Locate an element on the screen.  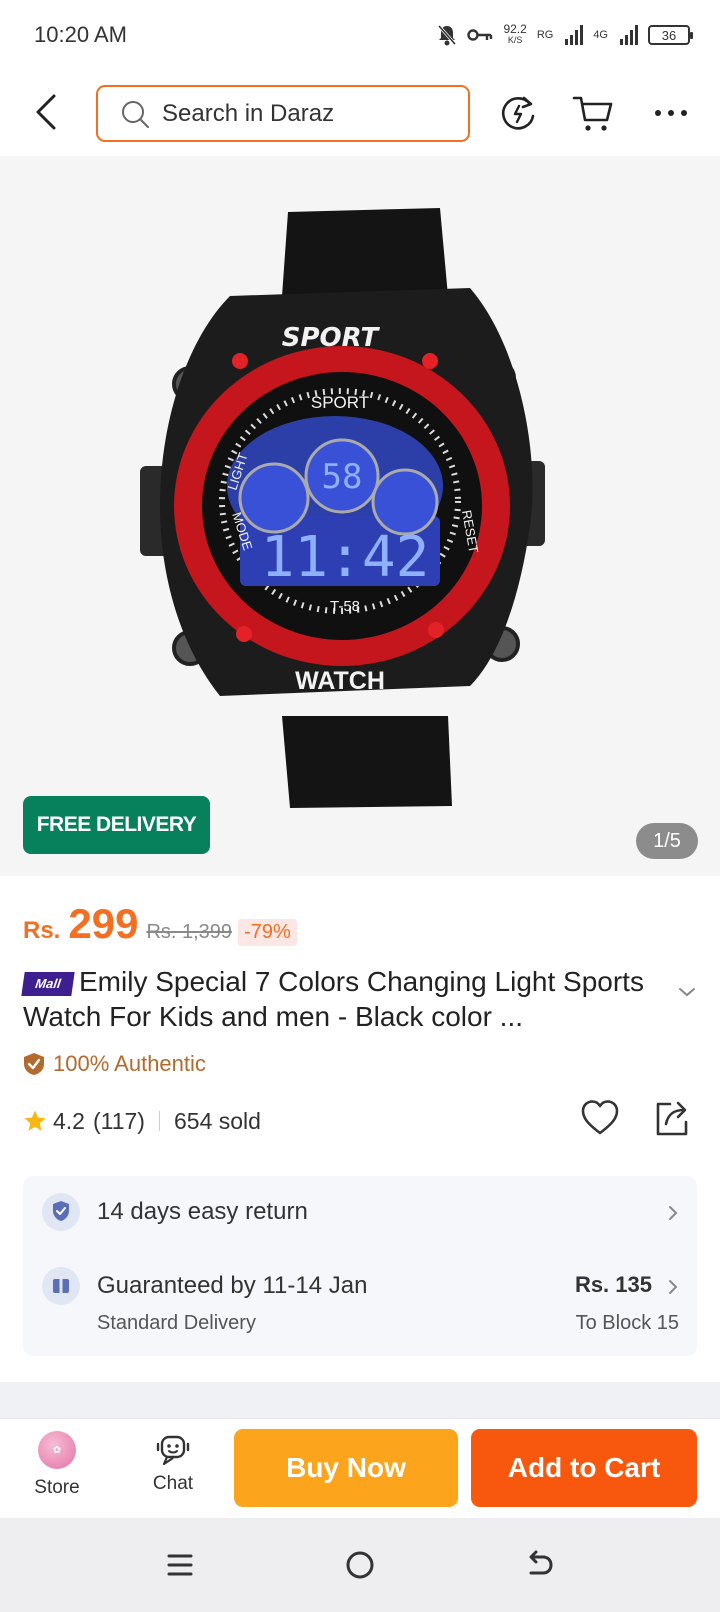
chevron-down-icon is located at coordinates (687, 992).